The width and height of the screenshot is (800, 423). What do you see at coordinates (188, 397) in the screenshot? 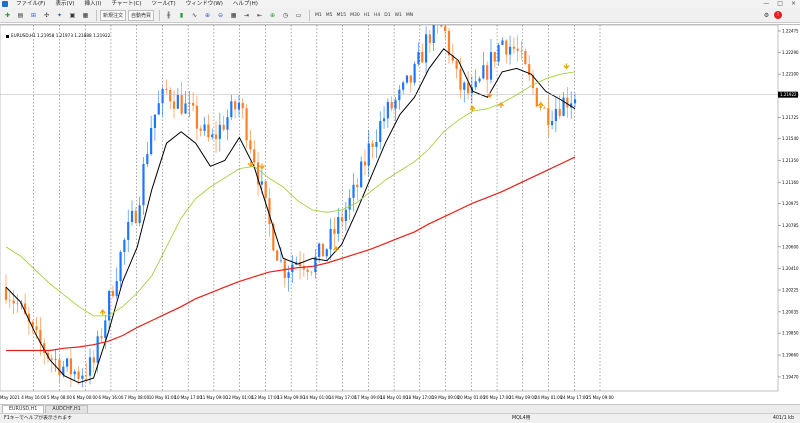
I see `time-tick-label: 10 May 17:00` at bounding box center [188, 397].